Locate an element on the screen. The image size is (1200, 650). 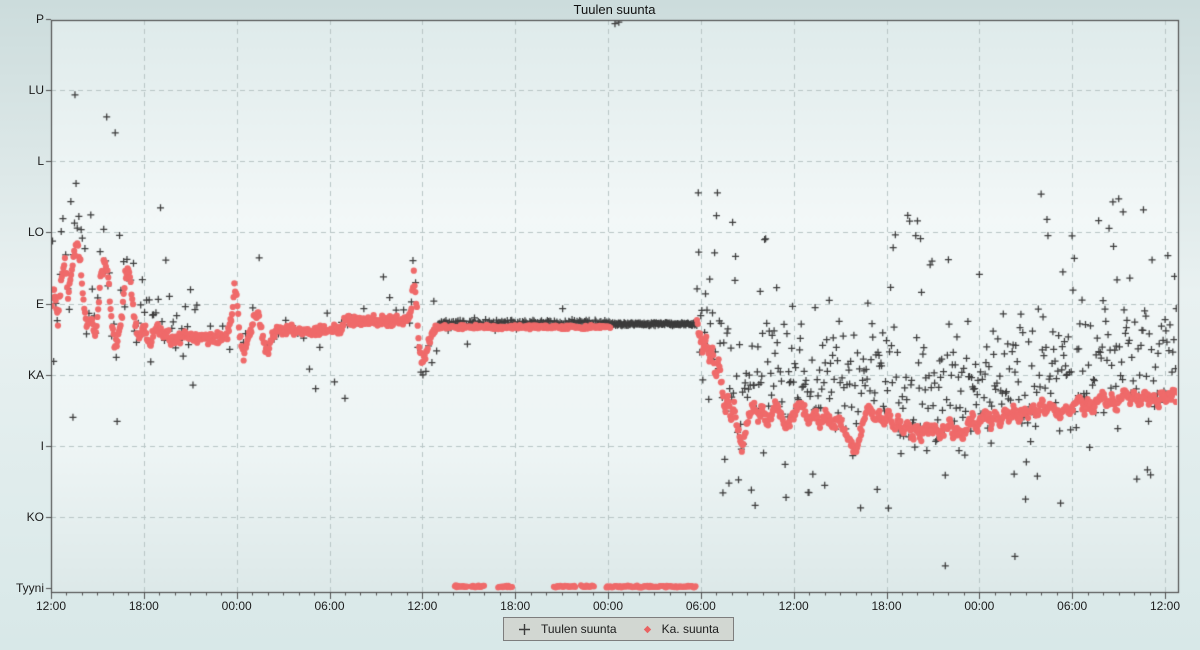
y-tick-label-i: I is located at coordinates (42, 445).